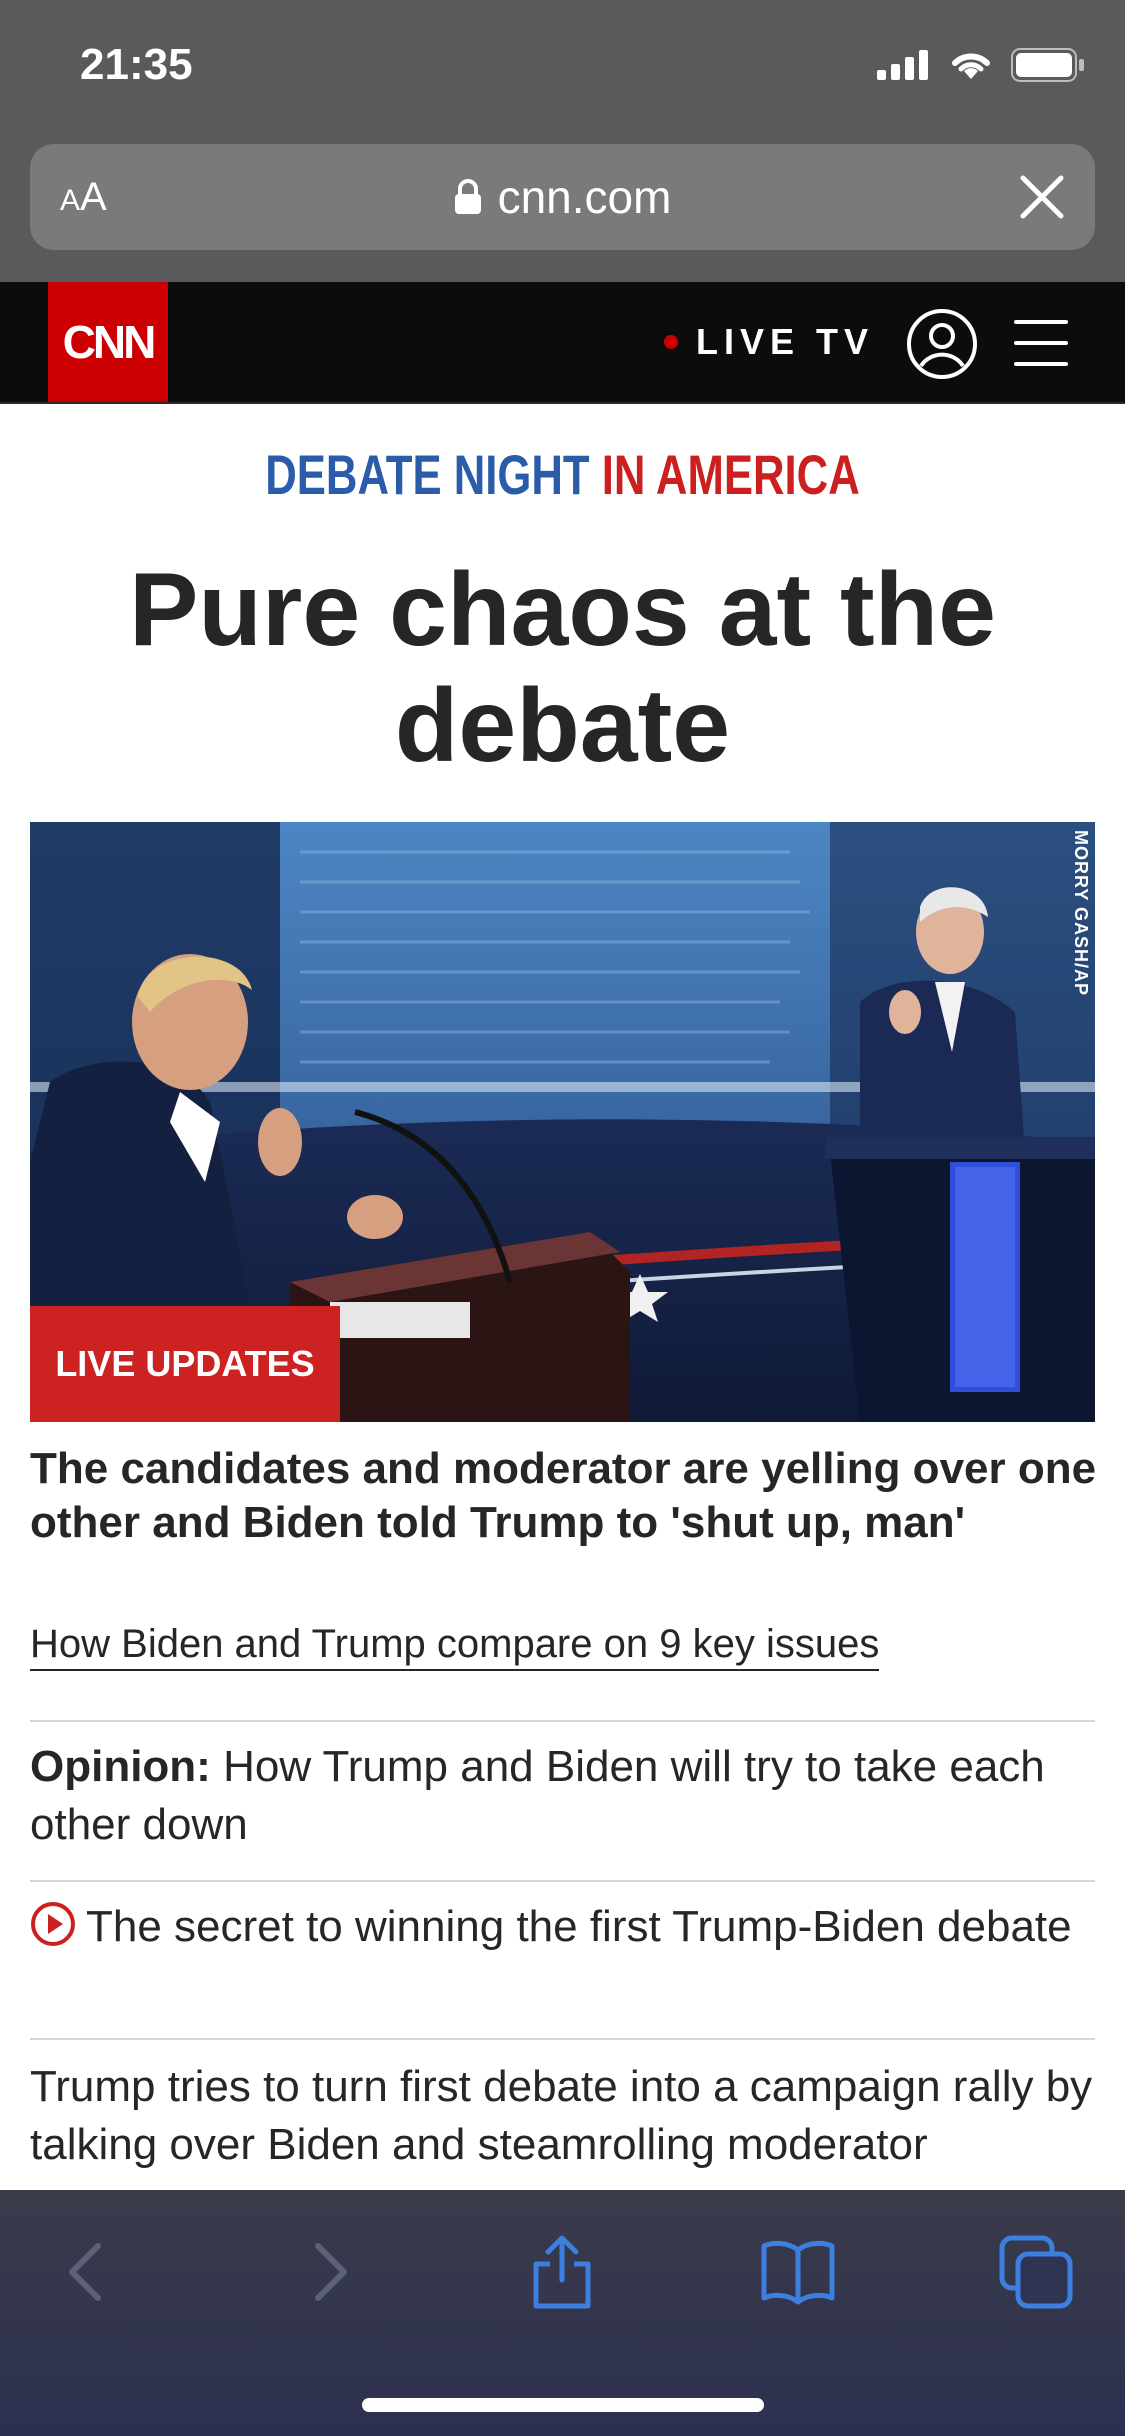  What do you see at coordinates (798, 2272) in the screenshot?
I see `book-icon` at bounding box center [798, 2272].